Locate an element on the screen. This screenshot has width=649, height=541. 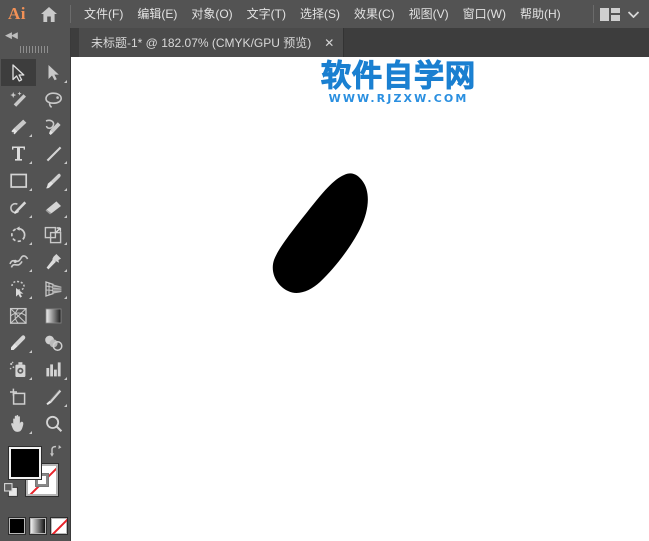
curvature-pen-icon is located at coordinates (53, 127).